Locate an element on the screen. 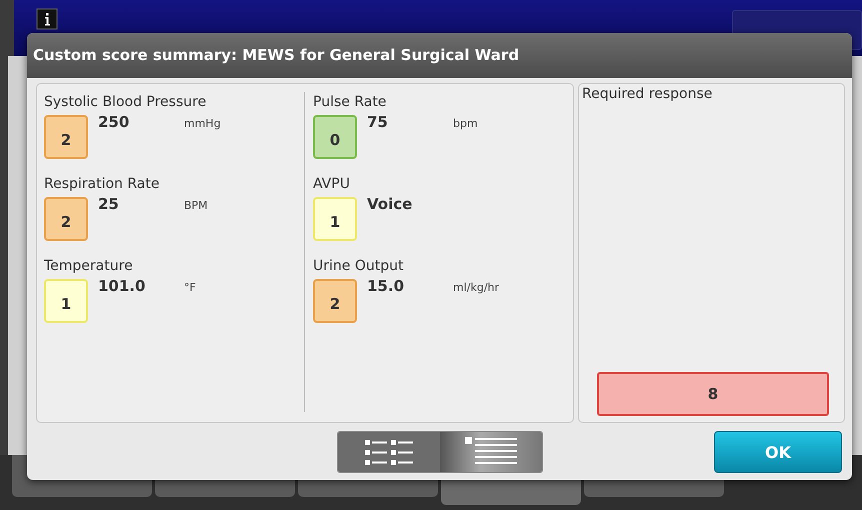  dialog-title: Custom score summary: MEWS for General Surgical Ward is located at coordinates (439, 55).